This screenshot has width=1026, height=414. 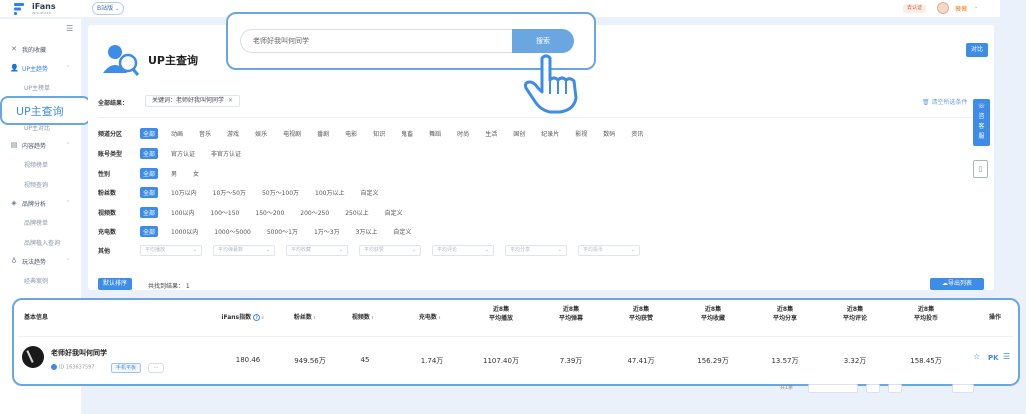 What do you see at coordinates (282, 231) in the screenshot?
I see `filter-option: 5000～1万` at bounding box center [282, 231].